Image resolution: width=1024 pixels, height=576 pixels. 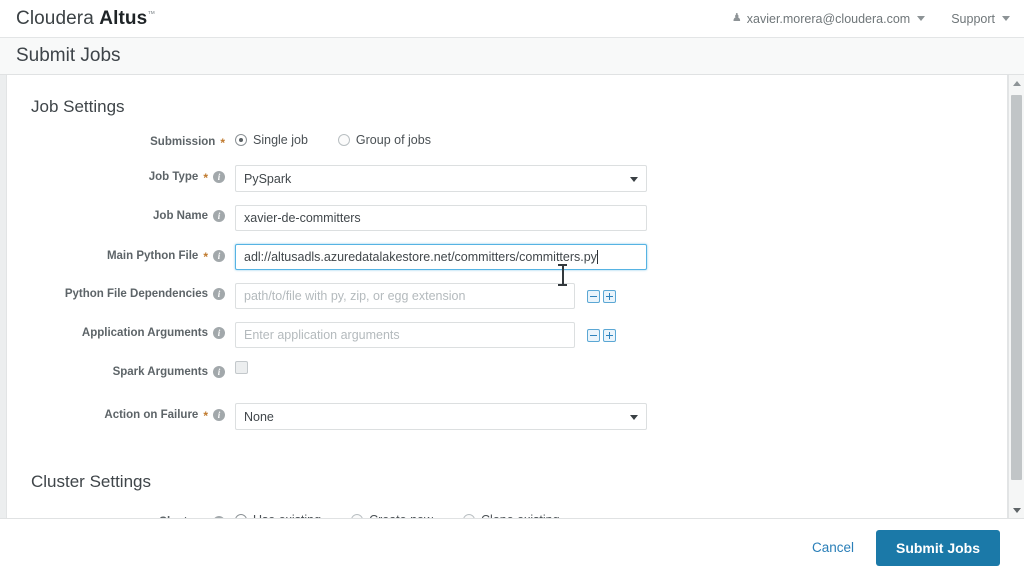 I want to click on top-nav-right-group: ♟ xavier.morera@cloudera.com Support, so click(x=871, y=19).